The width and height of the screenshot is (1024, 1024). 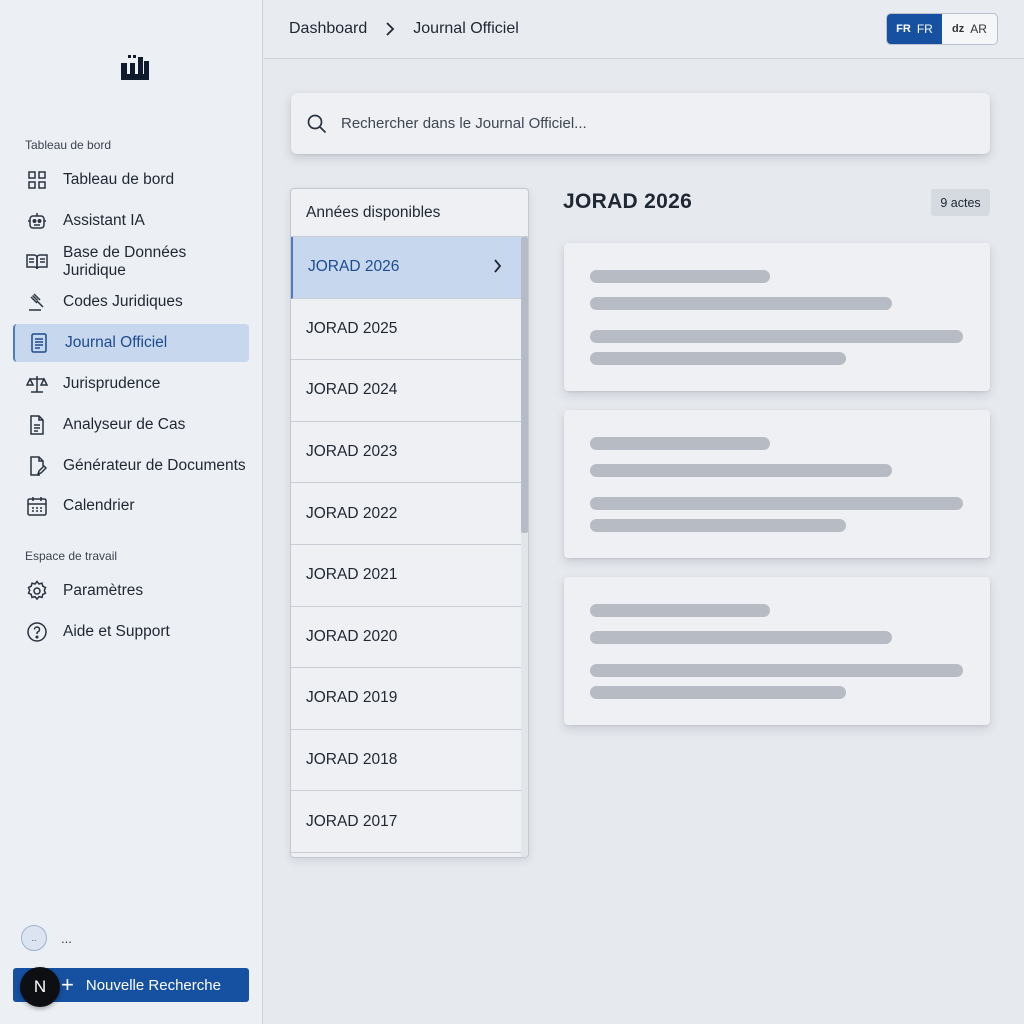 I want to click on lang-code: FR, so click(x=903, y=29).